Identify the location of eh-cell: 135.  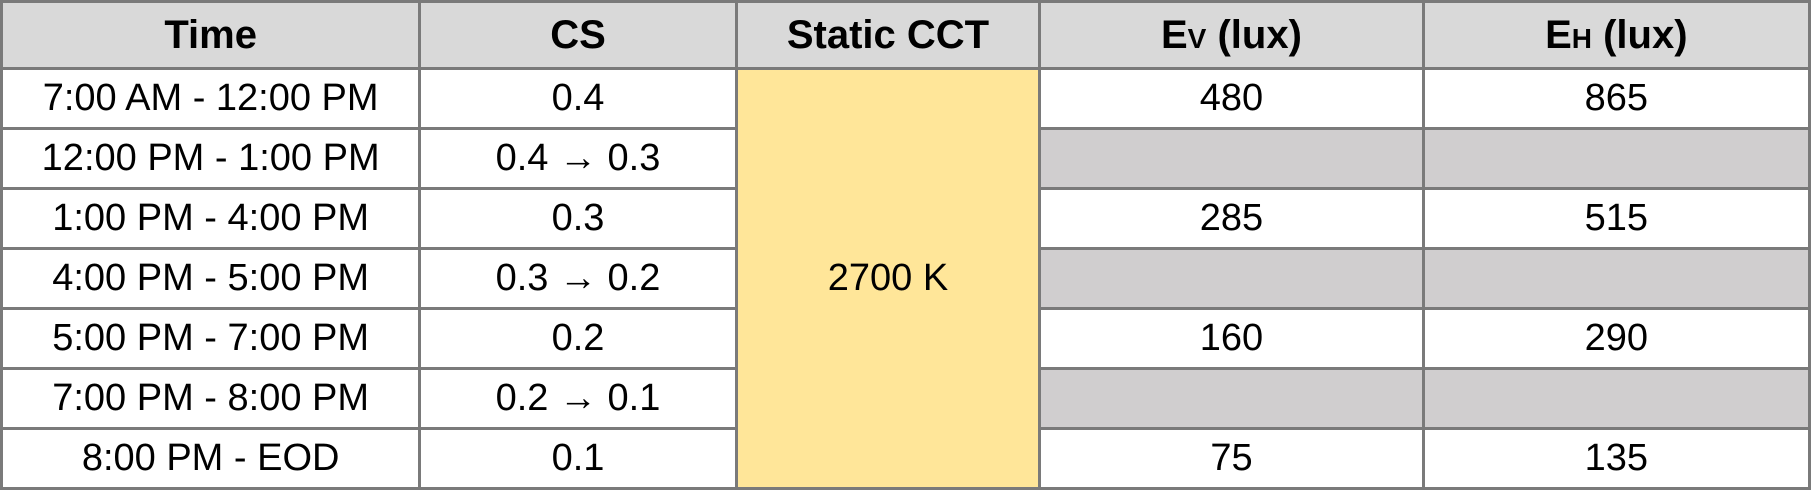
(1616, 458).